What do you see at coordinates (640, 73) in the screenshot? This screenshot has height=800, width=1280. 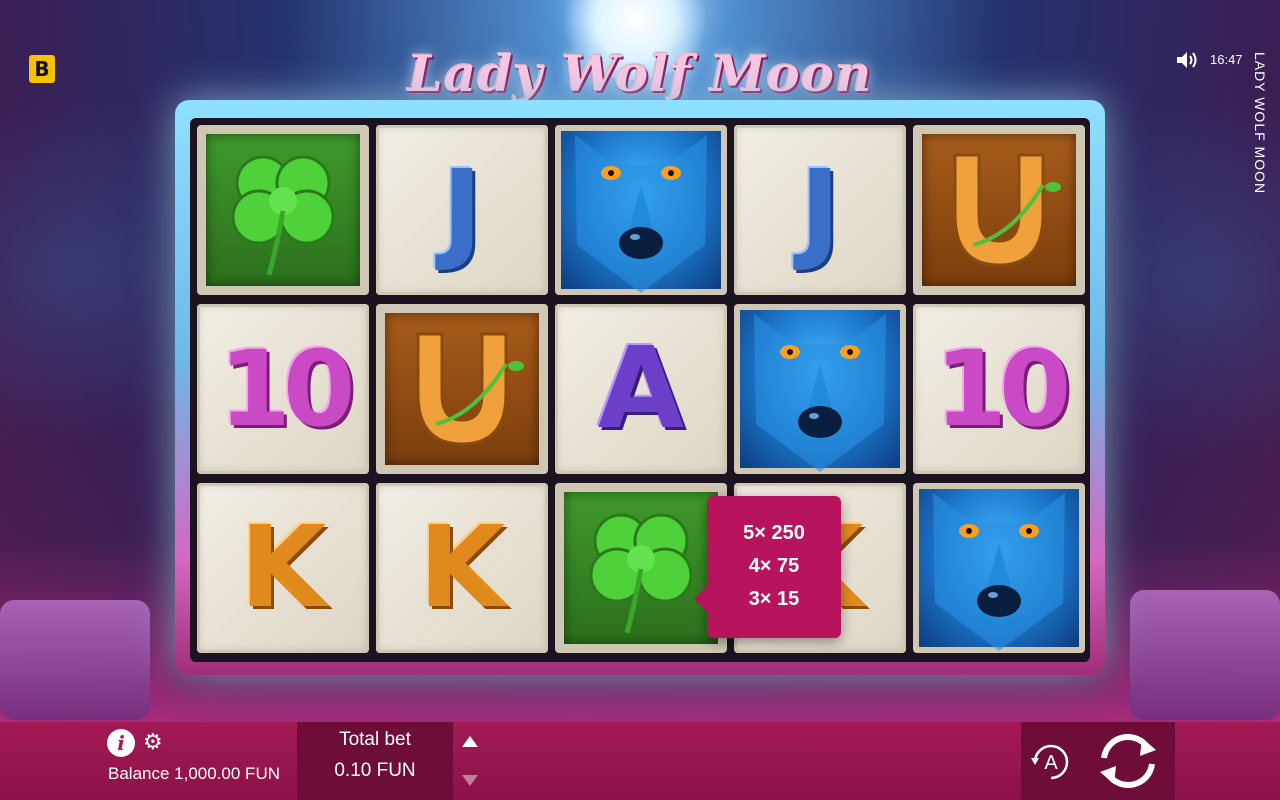 I see `game-title-logo: Lady Wolf Moon` at bounding box center [640, 73].